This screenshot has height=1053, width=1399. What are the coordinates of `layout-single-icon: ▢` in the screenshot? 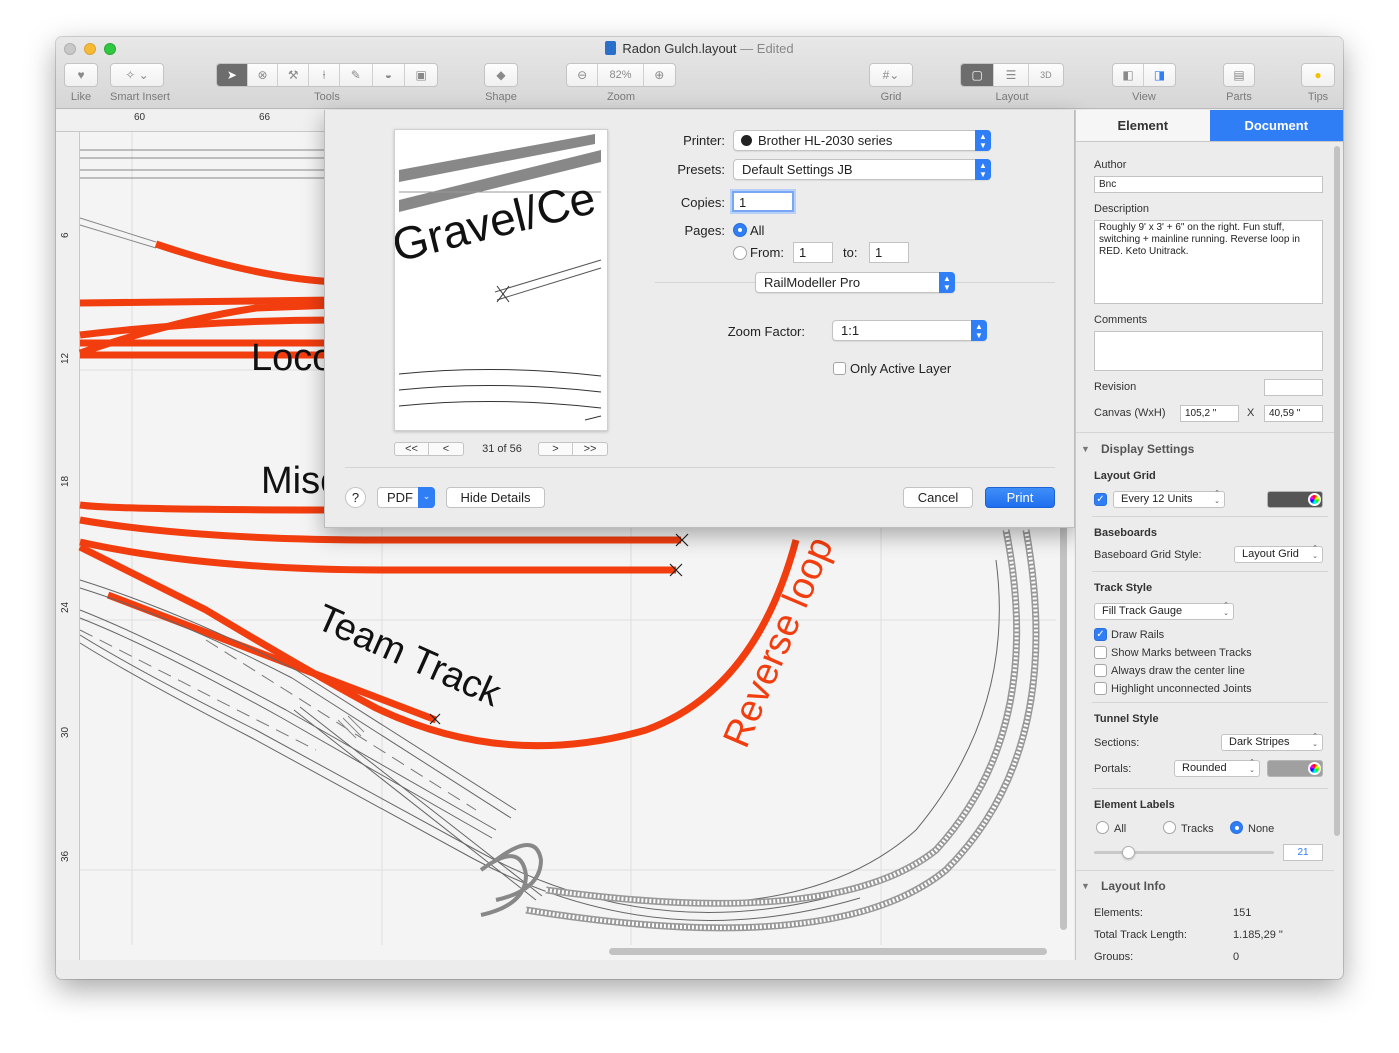 It's located at (978, 75).